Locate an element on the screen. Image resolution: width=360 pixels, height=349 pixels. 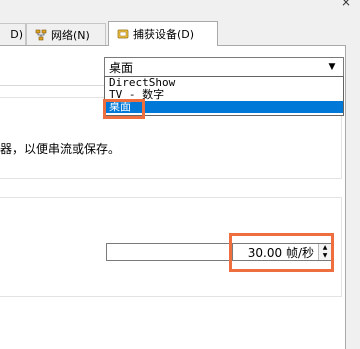
capture-mode-dropdown-list: DirectShow TV - 数字 桌面 is located at coordinates (224, 96).